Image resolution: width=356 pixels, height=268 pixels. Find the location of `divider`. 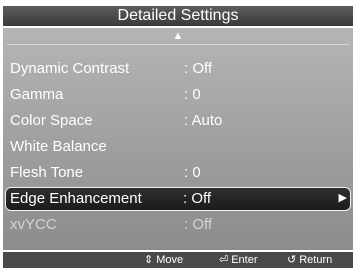

divider is located at coordinates (178, 44).